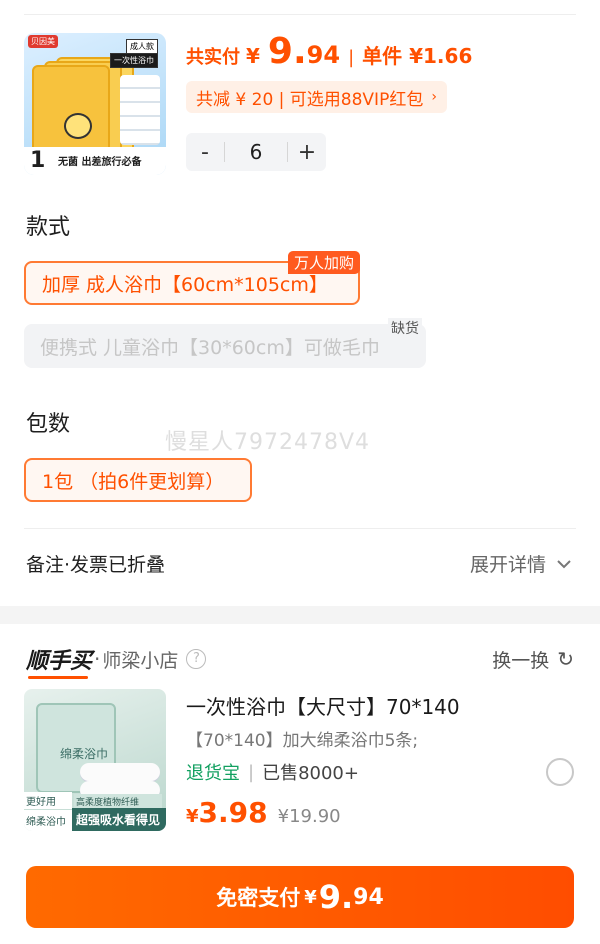  What do you see at coordinates (564, 563) in the screenshot?
I see `chevron-down-icon` at bounding box center [564, 563].